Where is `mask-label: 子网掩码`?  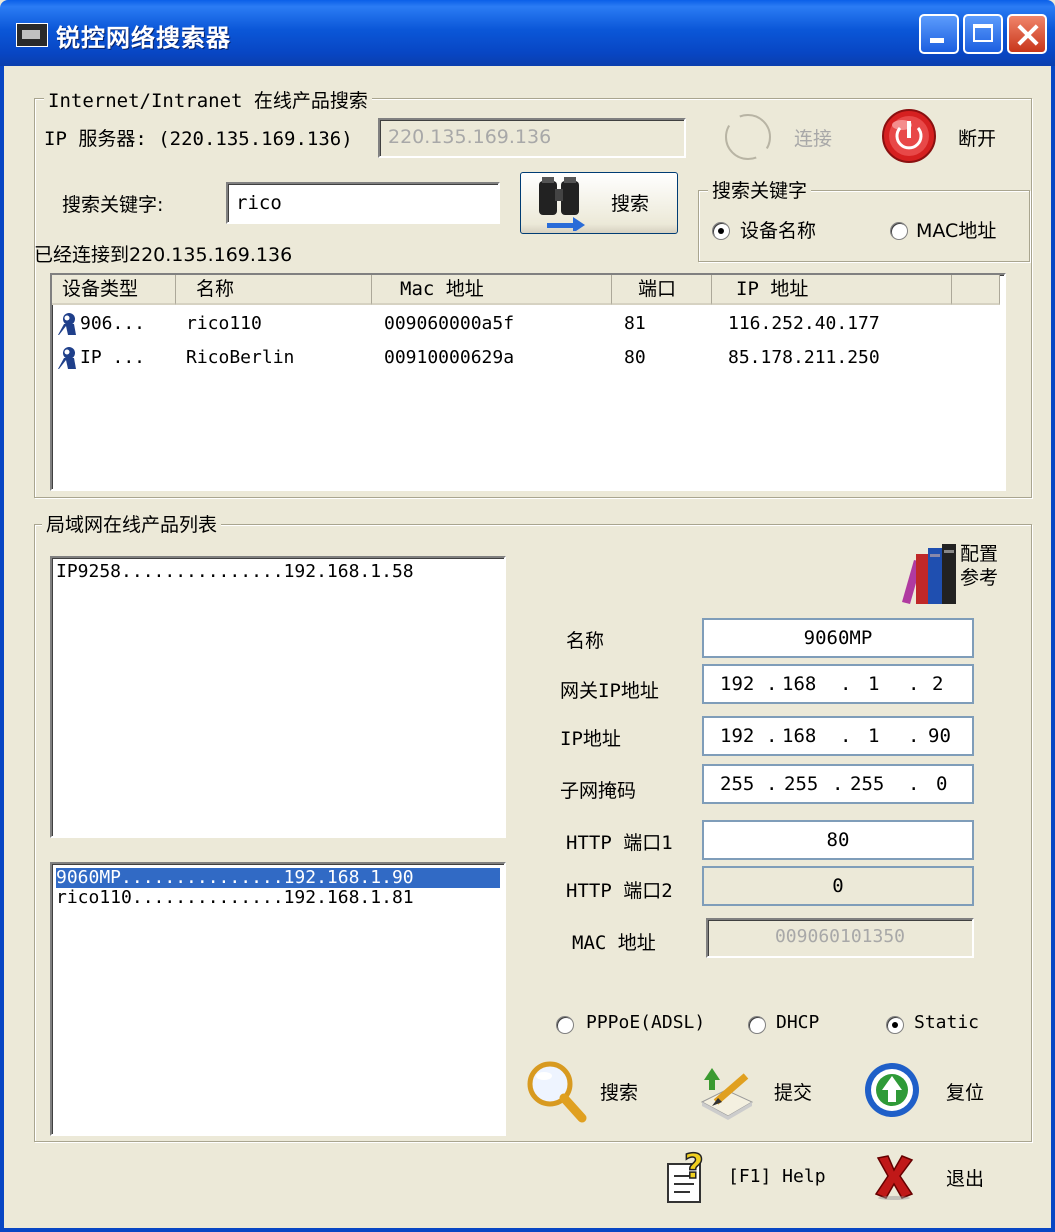
mask-label: 子网掩码 is located at coordinates (598, 791).